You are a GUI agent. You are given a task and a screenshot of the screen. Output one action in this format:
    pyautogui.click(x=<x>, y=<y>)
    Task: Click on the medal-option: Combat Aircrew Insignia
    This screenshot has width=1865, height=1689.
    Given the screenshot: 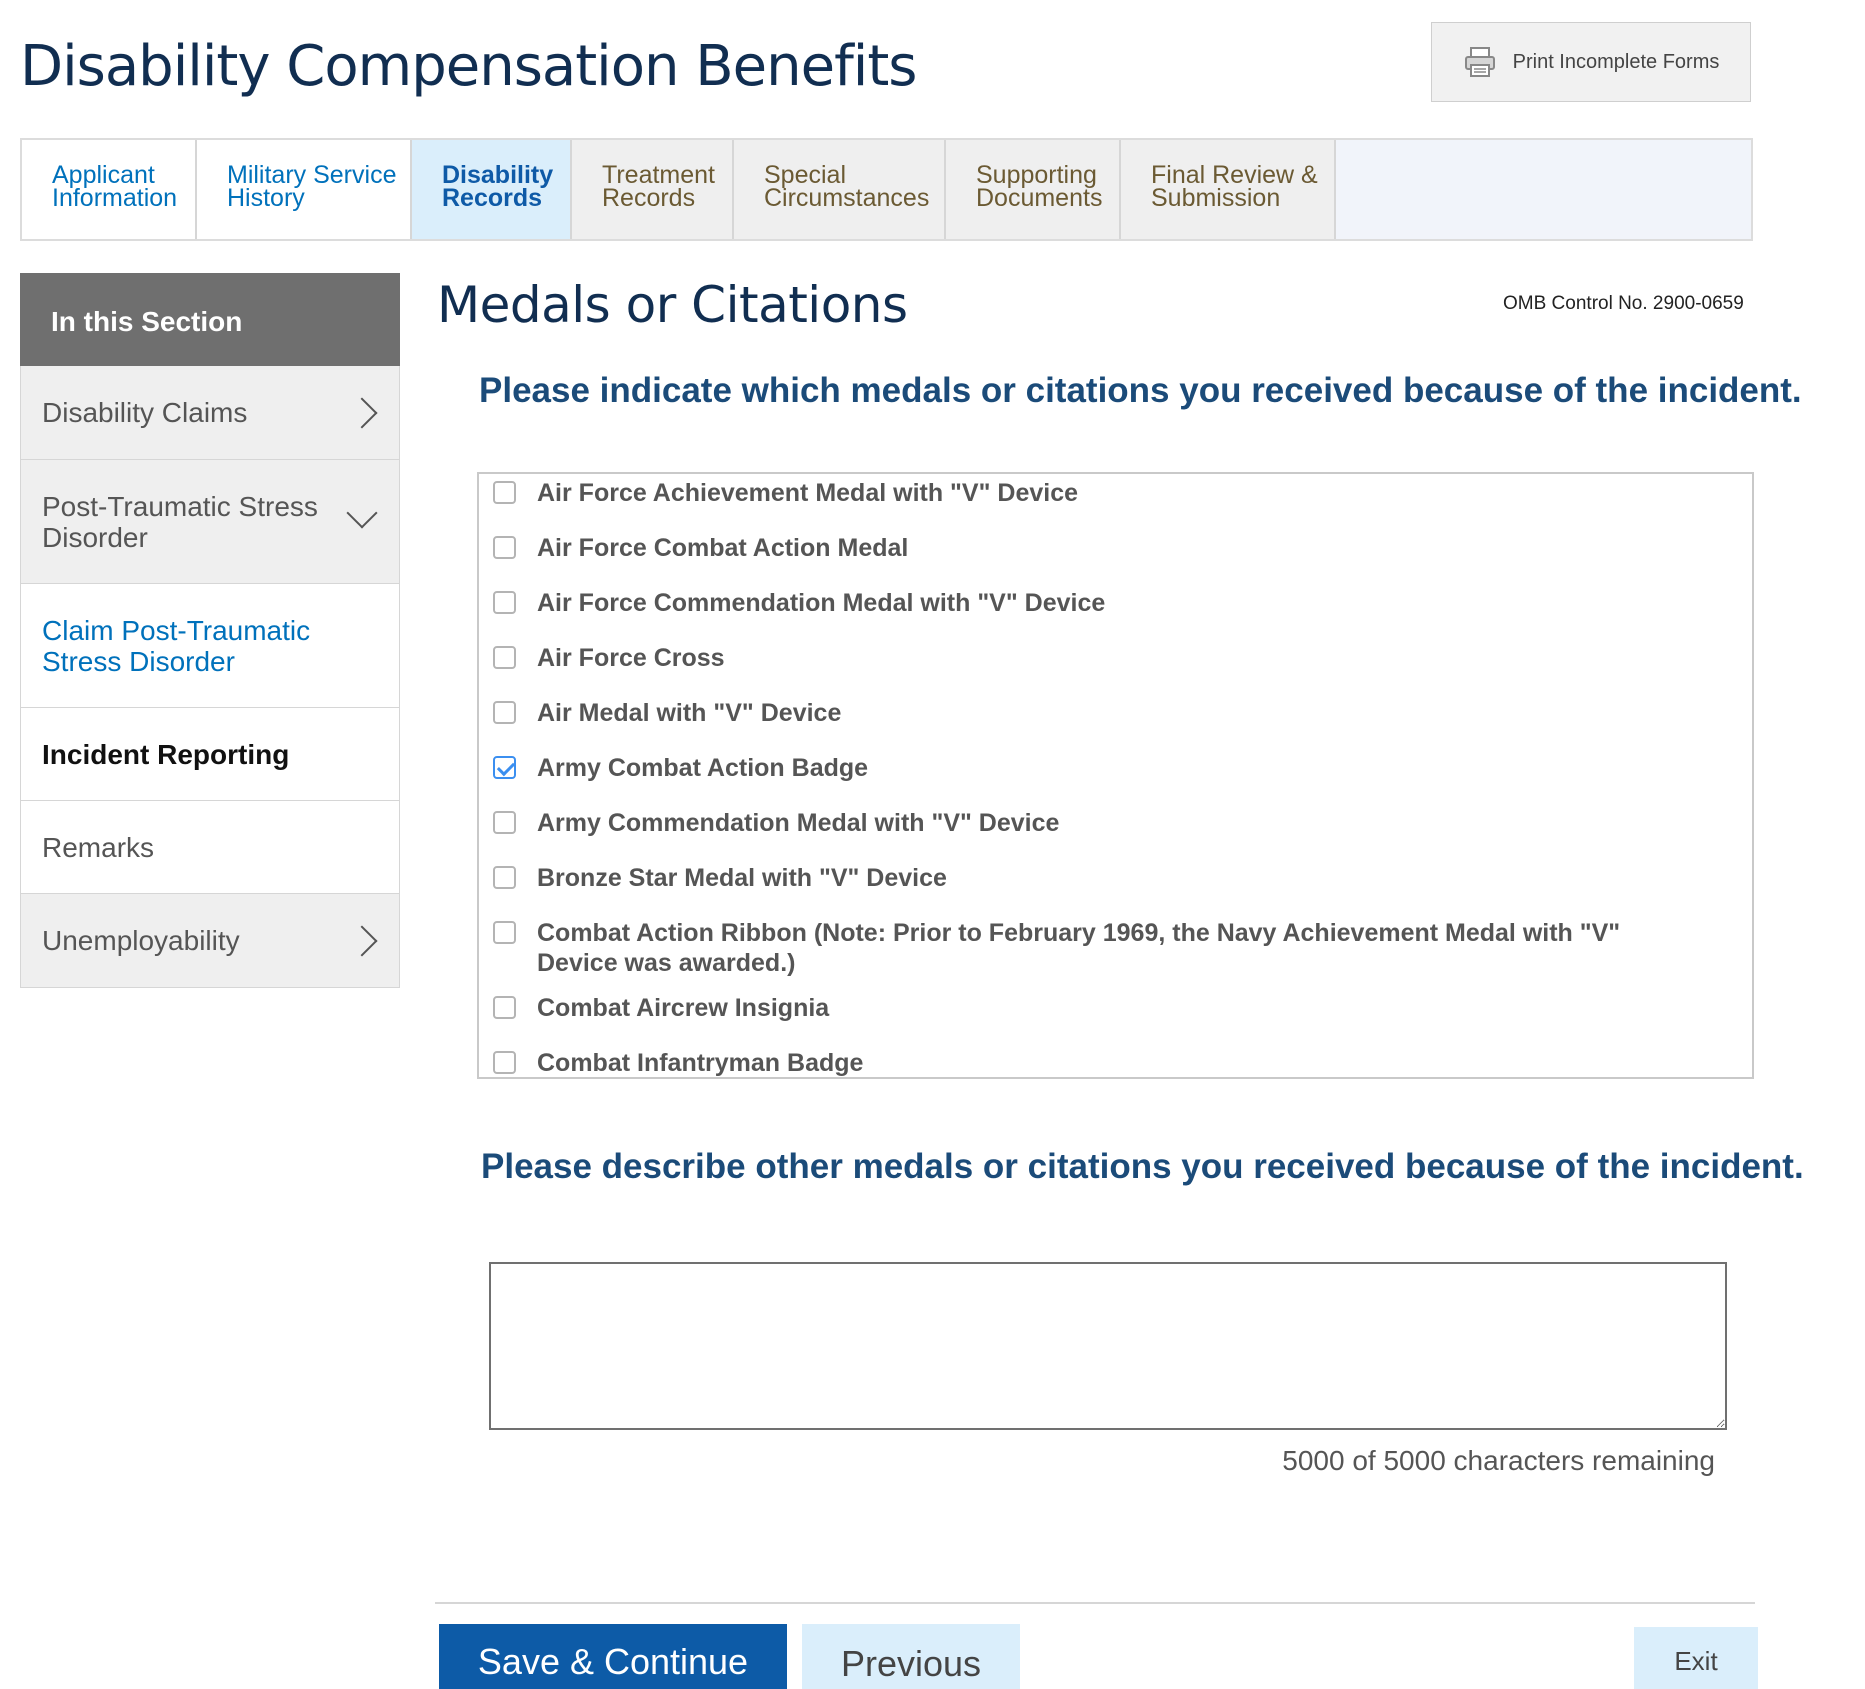 What is the action you would take?
    pyautogui.click(x=1115, y=1020)
    